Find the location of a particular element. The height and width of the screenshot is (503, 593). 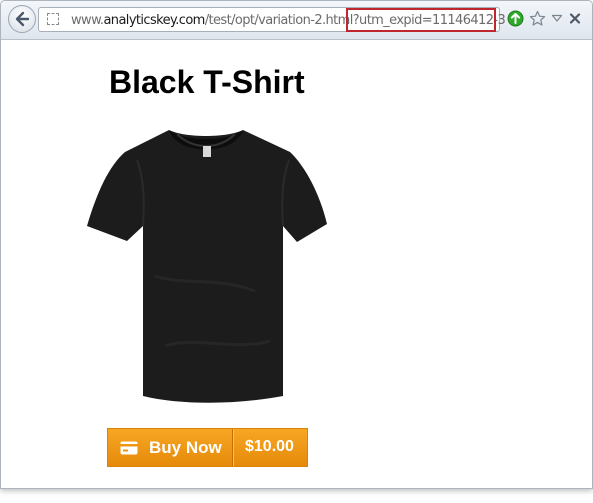

url-path: /test/opt/variation-2.html is located at coordinates (279, 20).